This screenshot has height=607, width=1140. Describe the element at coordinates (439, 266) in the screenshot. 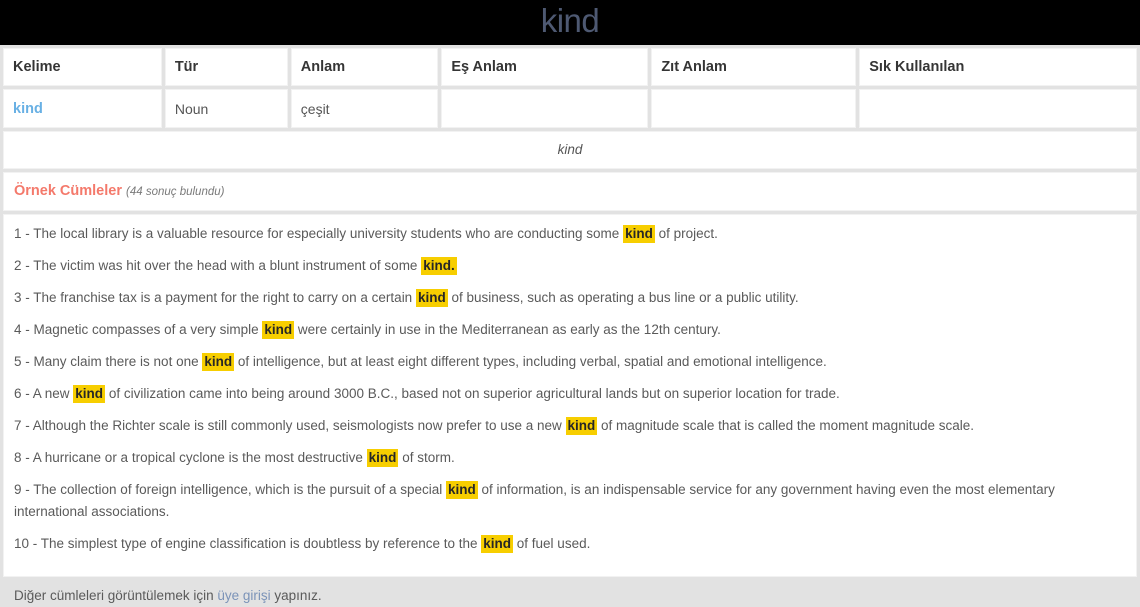

I see `highlighted-term: kind.` at that location.